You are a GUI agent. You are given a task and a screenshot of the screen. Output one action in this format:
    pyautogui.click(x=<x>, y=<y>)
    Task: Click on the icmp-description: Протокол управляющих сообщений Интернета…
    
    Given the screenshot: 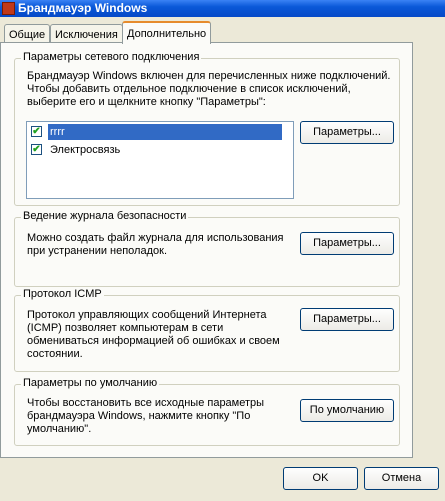 What is the action you would take?
    pyautogui.click(x=153, y=334)
    